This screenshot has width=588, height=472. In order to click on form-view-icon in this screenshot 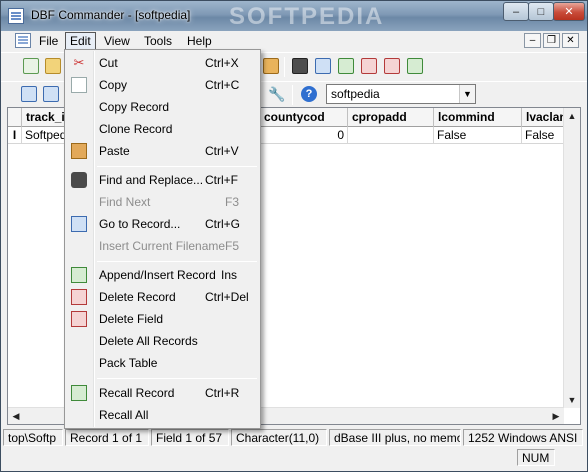, I will do `click(51, 94)`.